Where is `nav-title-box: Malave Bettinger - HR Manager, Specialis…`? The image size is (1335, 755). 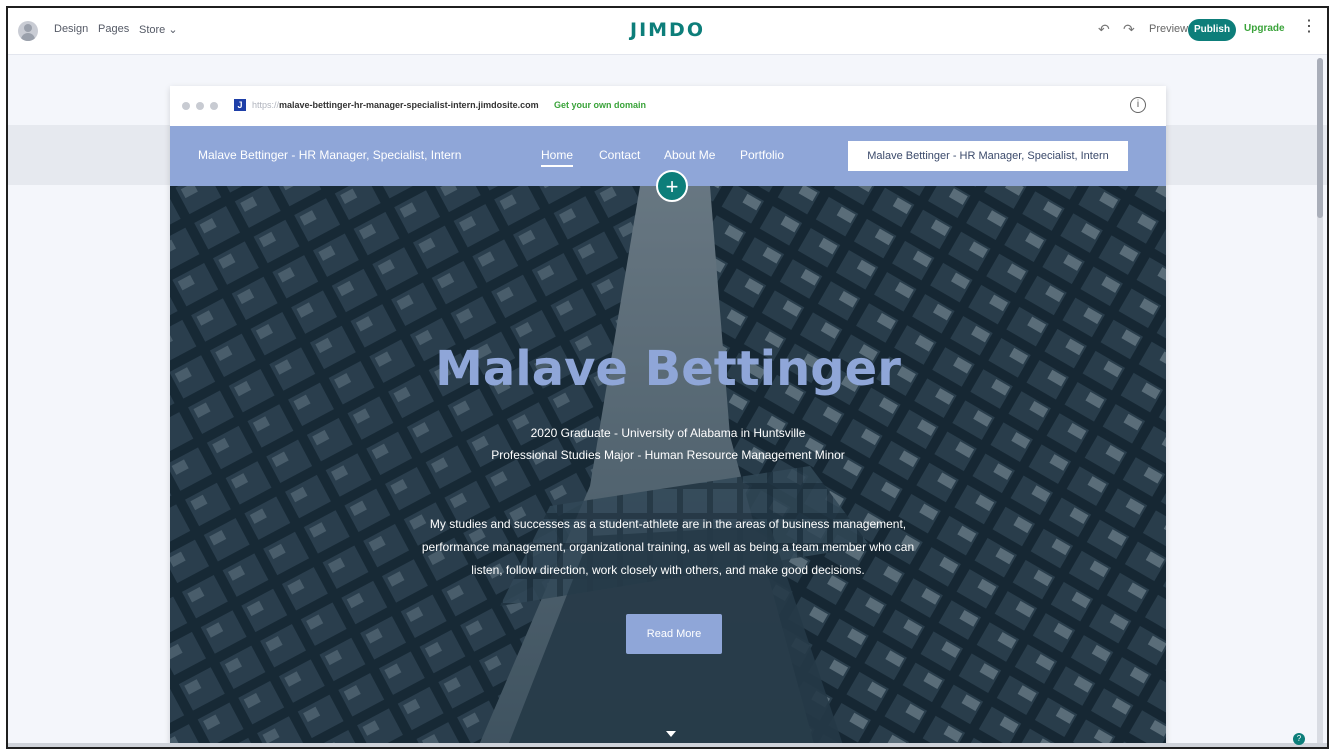 nav-title-box: Malave Bettinger - HR Manager, Specialis… is located at coordinates (988, 156).